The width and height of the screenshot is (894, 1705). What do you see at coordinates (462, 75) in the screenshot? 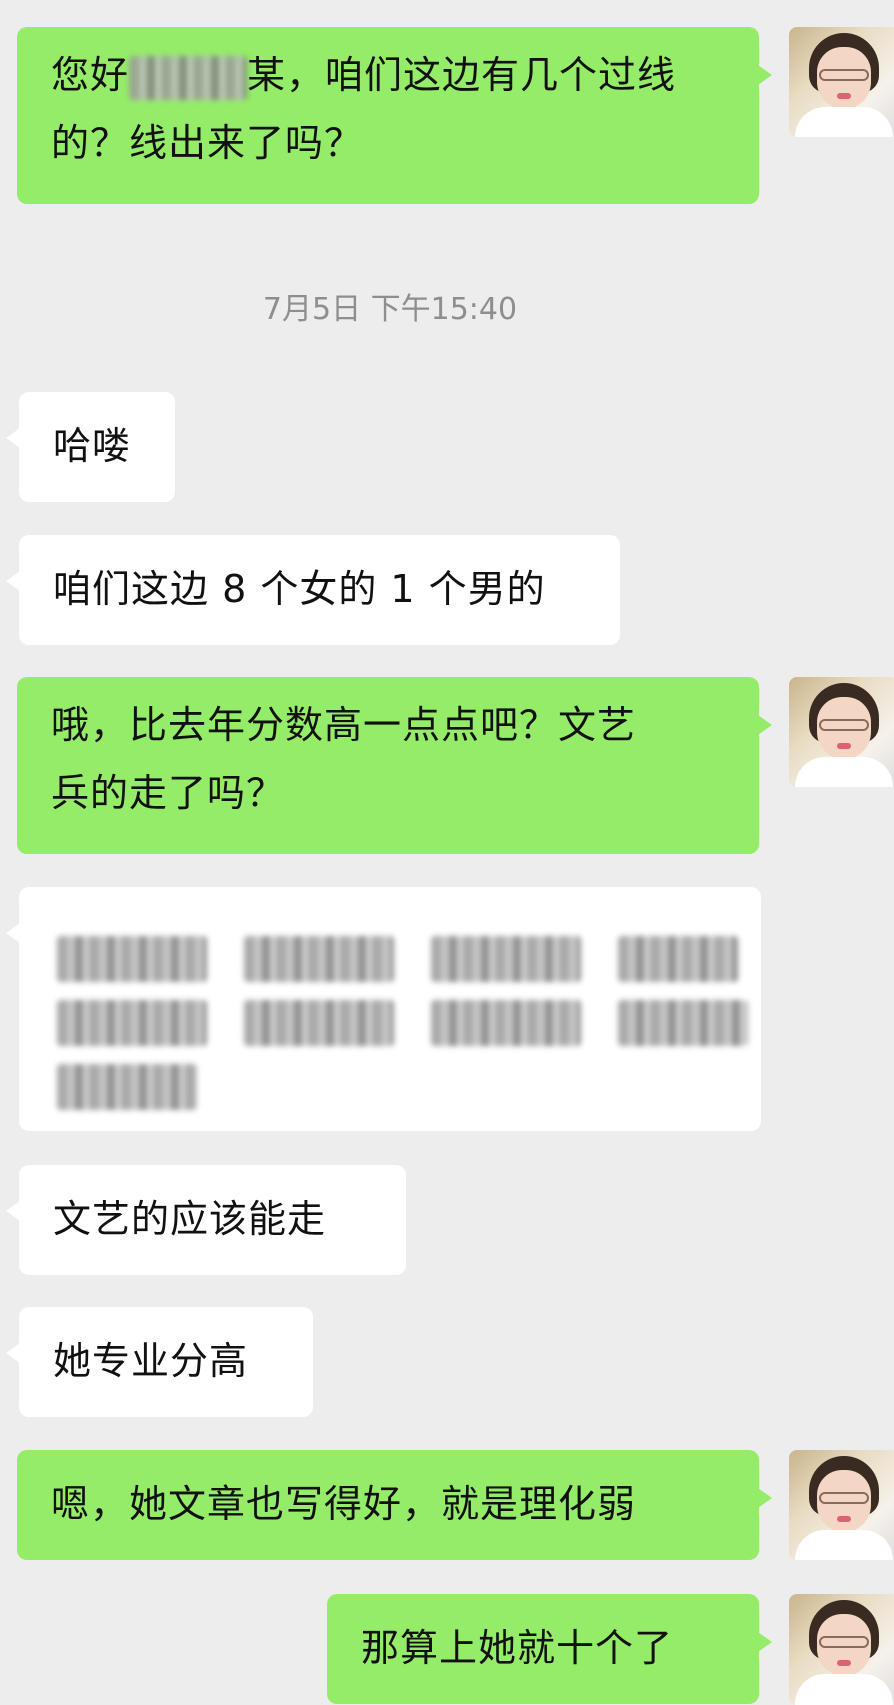
I see `bubble-text: 某，咱们这边有几个过线` at bounding box center [462, 75].